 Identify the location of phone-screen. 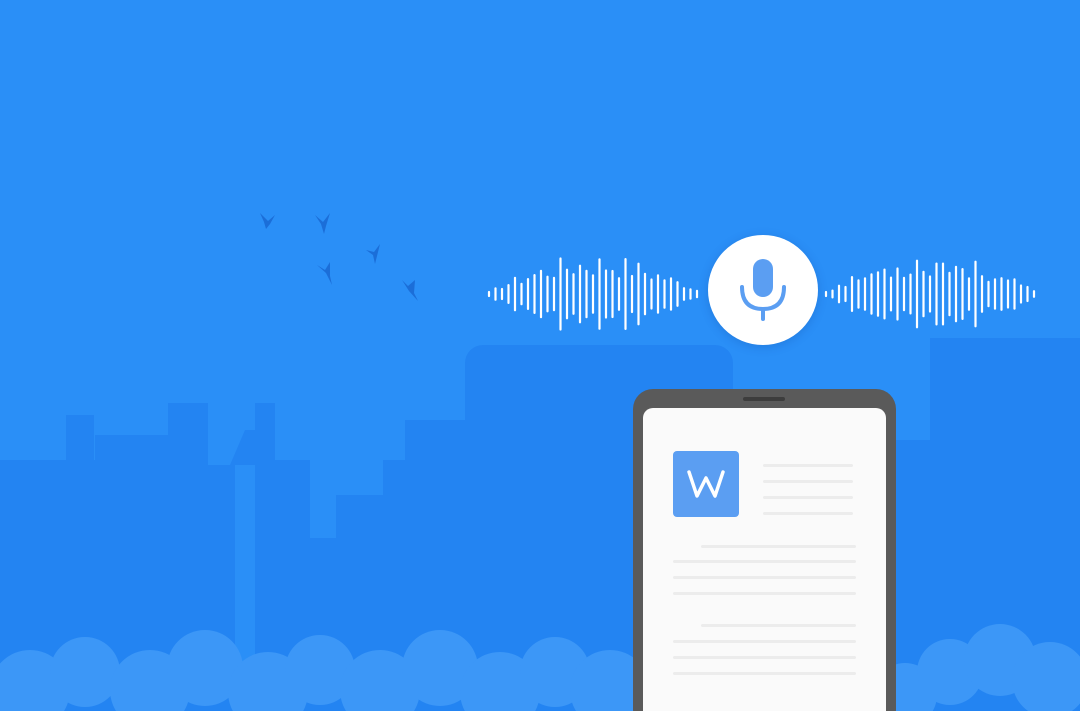
(764, 559).